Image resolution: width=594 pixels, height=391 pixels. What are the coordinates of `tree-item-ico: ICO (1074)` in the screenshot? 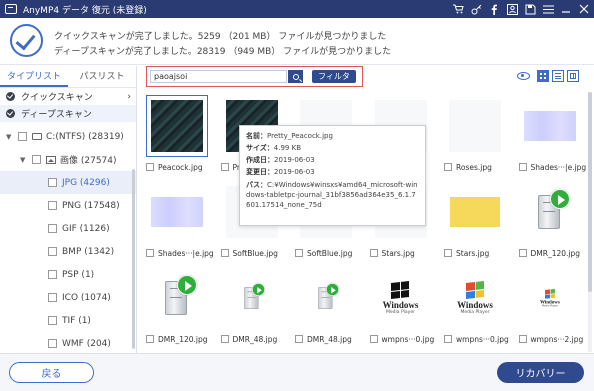 It's located at (68, 297).